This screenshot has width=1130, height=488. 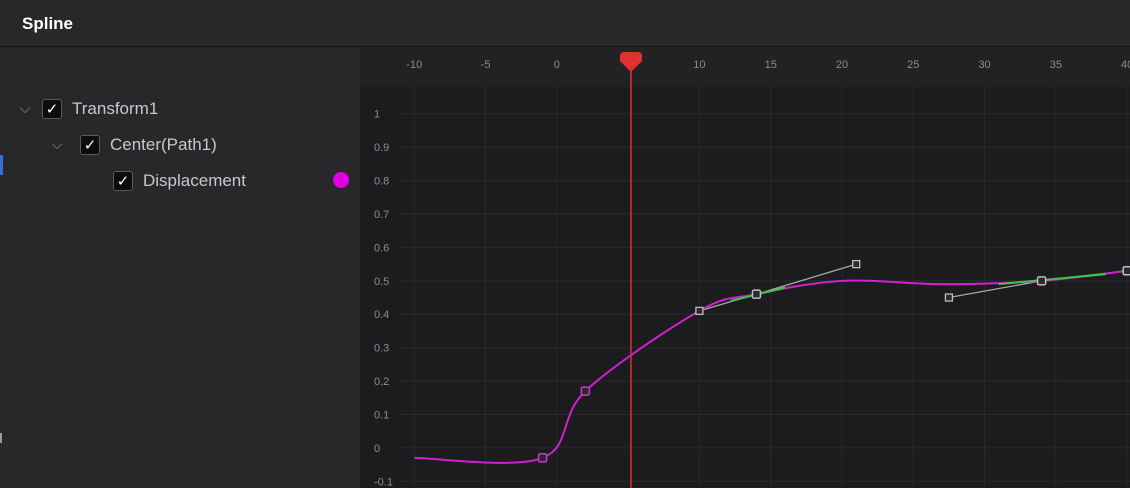 I want to click on y-tick-label: 0.3, so click(x=381, y=349).